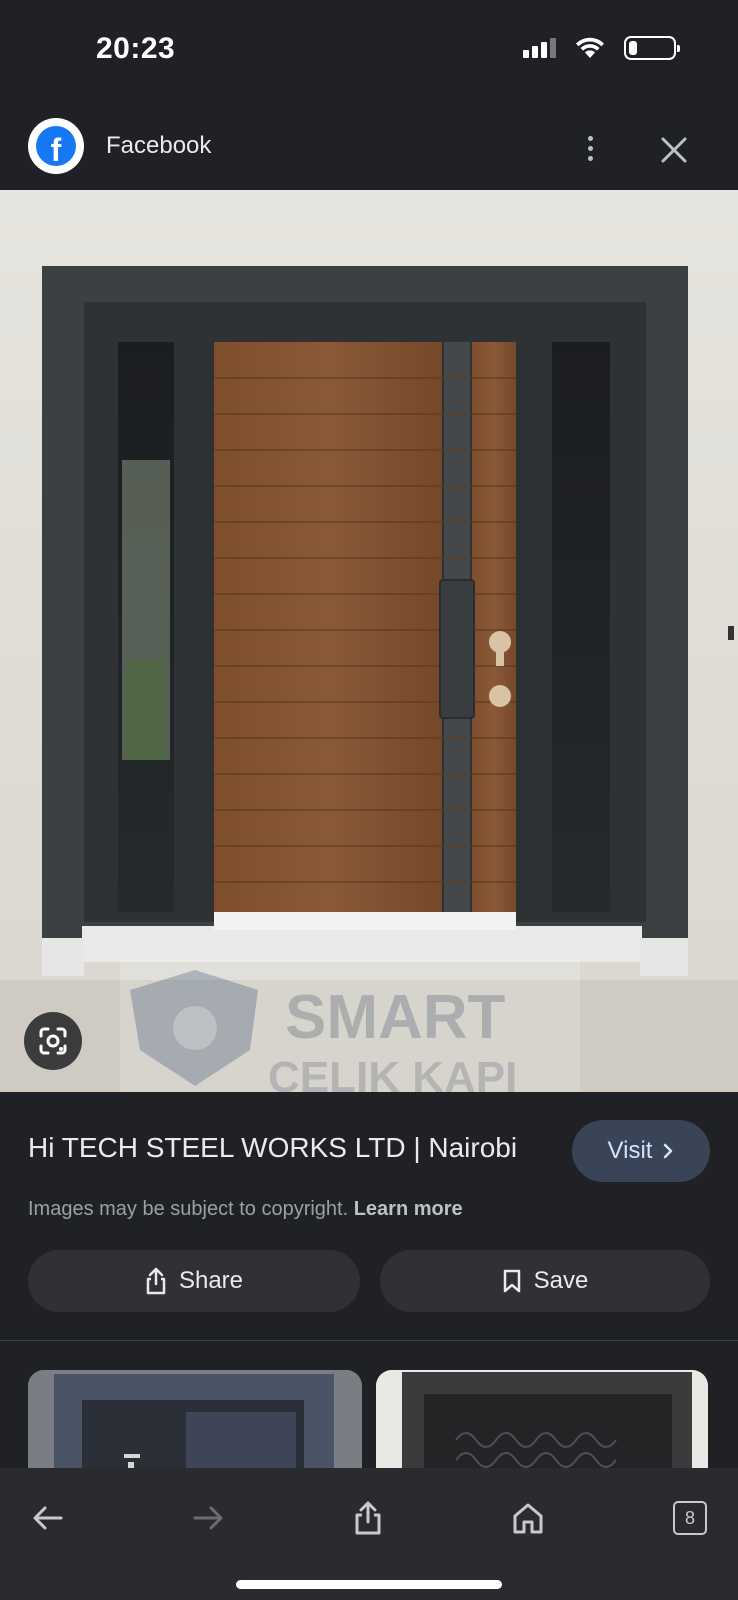 This screenshot has height=1600, width=738. Describe the element at coordinates (395, 1017) in the screenshot. I see `watermark-text: SMART` at that location.